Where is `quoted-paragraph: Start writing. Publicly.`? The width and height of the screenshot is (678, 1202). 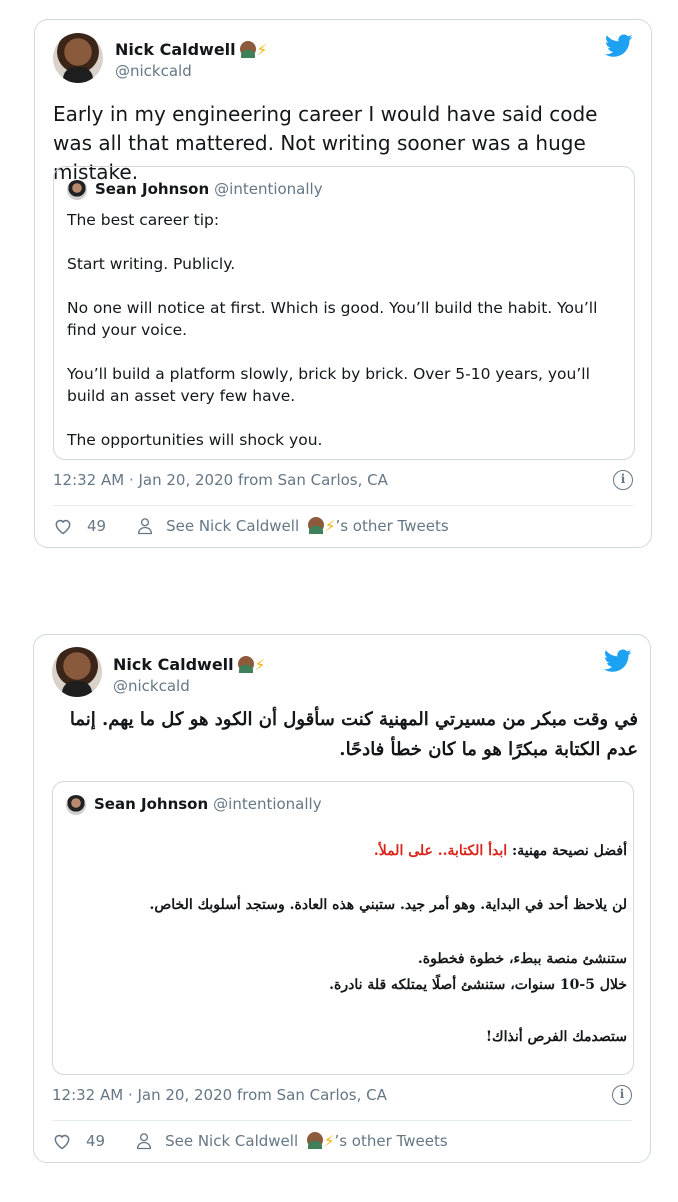
quoted-paragraph: Start writing. Publicly. is located at coordinates (151, 264).